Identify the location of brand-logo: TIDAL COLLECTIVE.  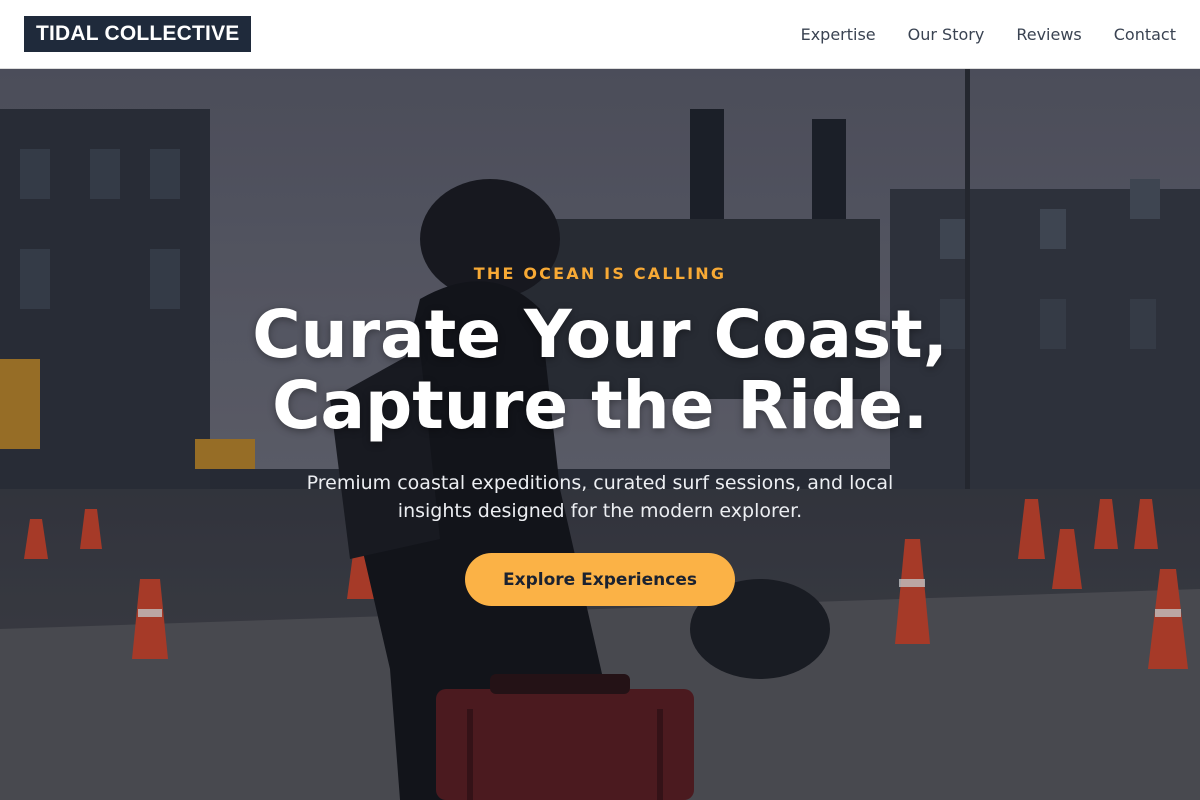
(138, 34).